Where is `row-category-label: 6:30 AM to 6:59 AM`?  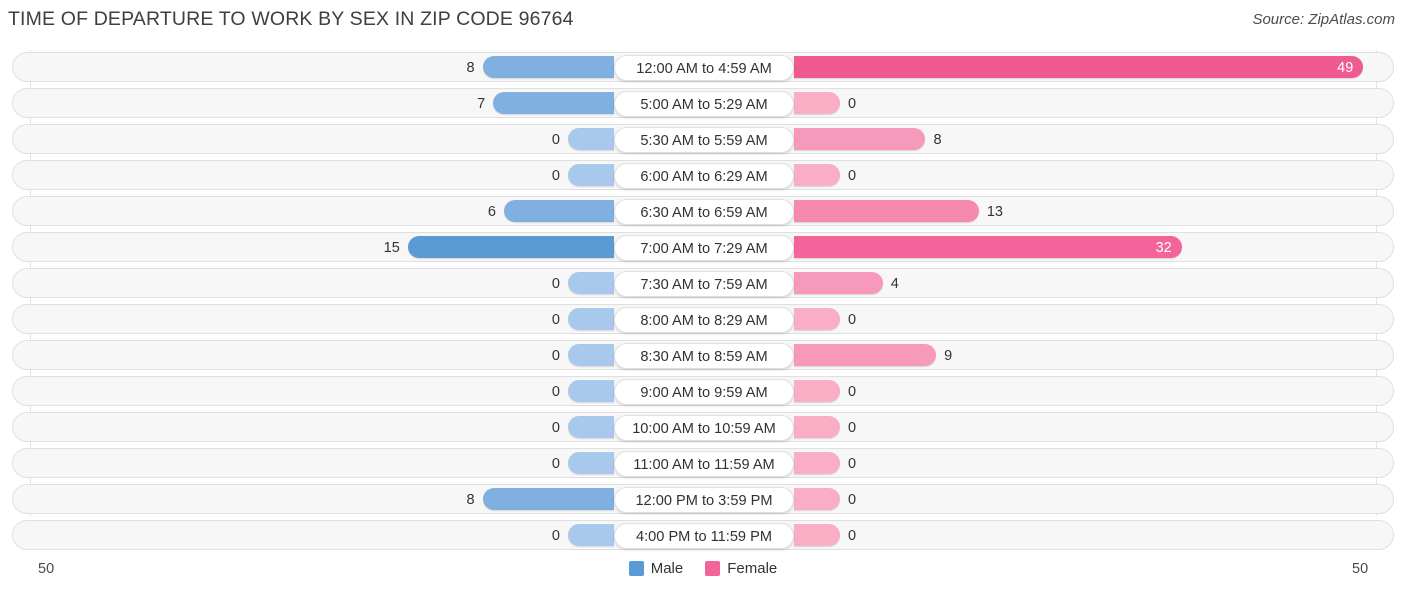
row-category-label: 6:30 AM to 6:59 AM is located at coordinates (704, 212).